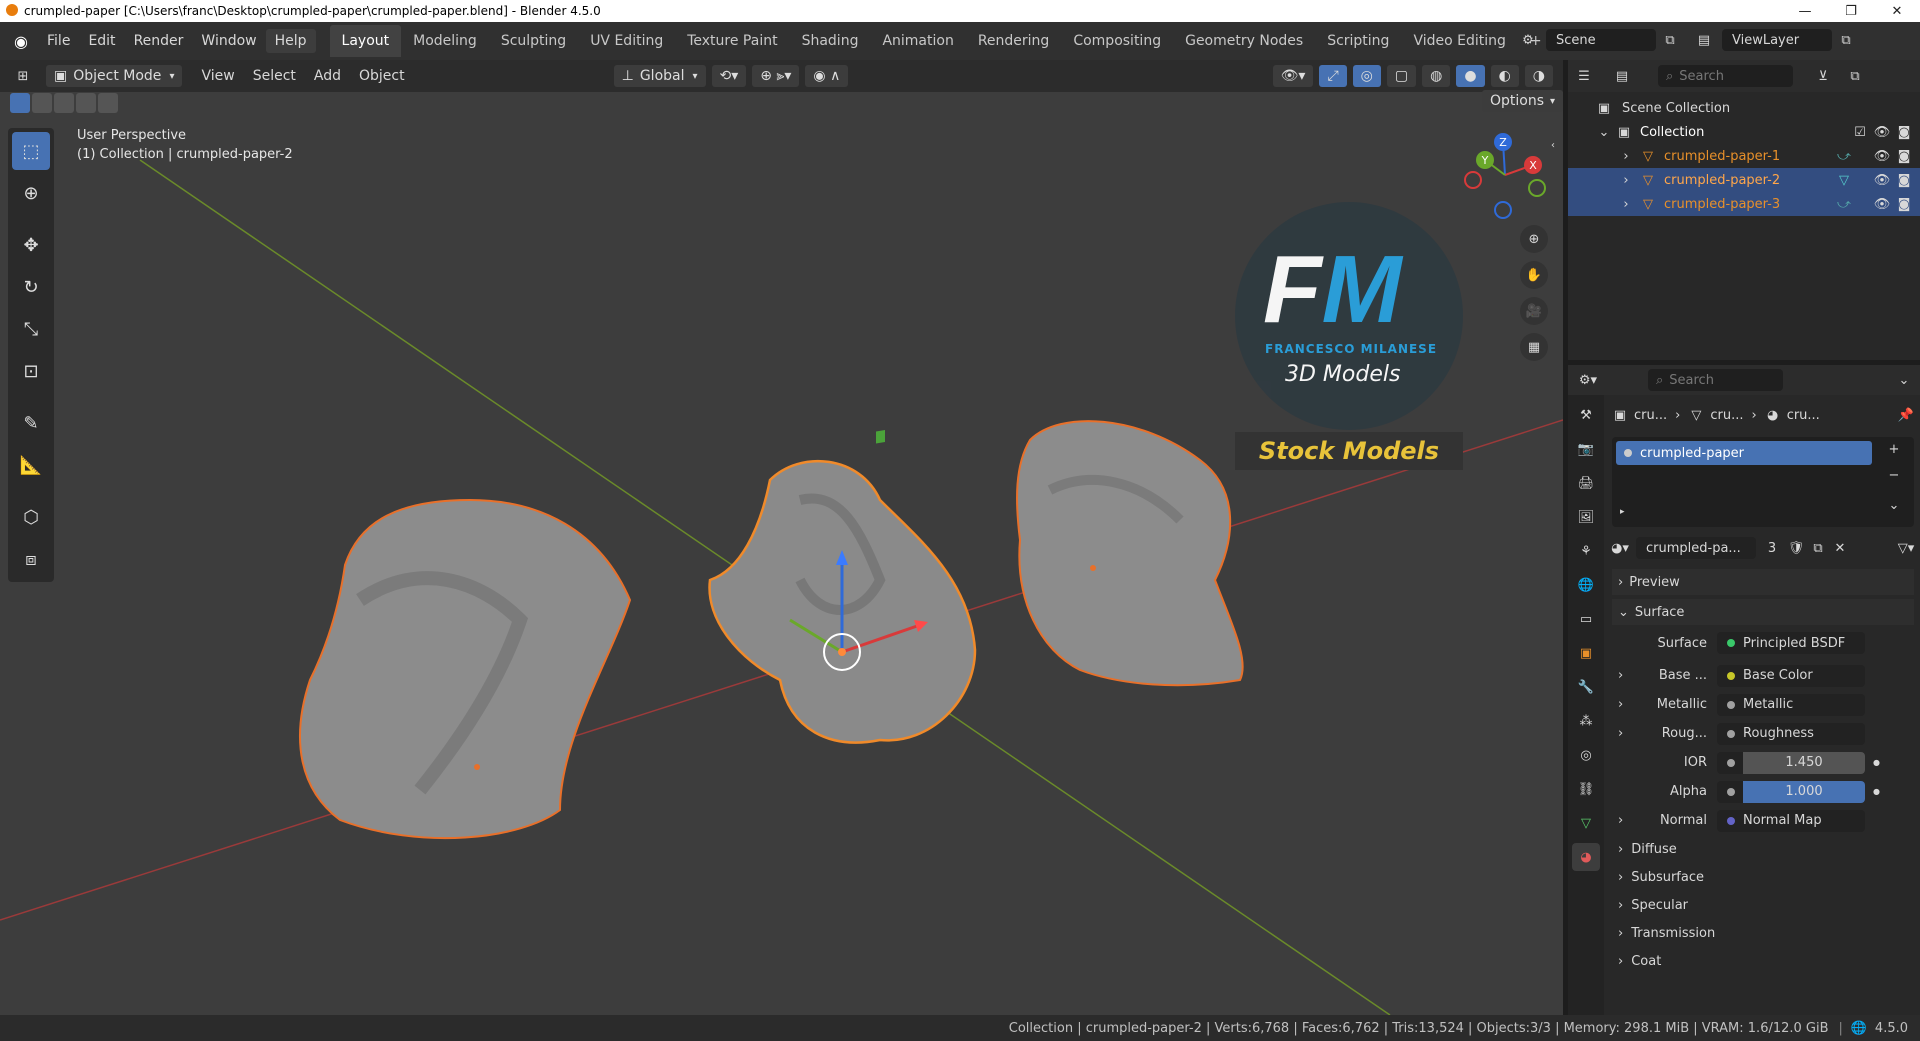 This screenshot has height=1041, width=1920. Describe the element at coordinates (1818, 548) in the screenshot. I see `duplicate-icon: ⧉` at that location.